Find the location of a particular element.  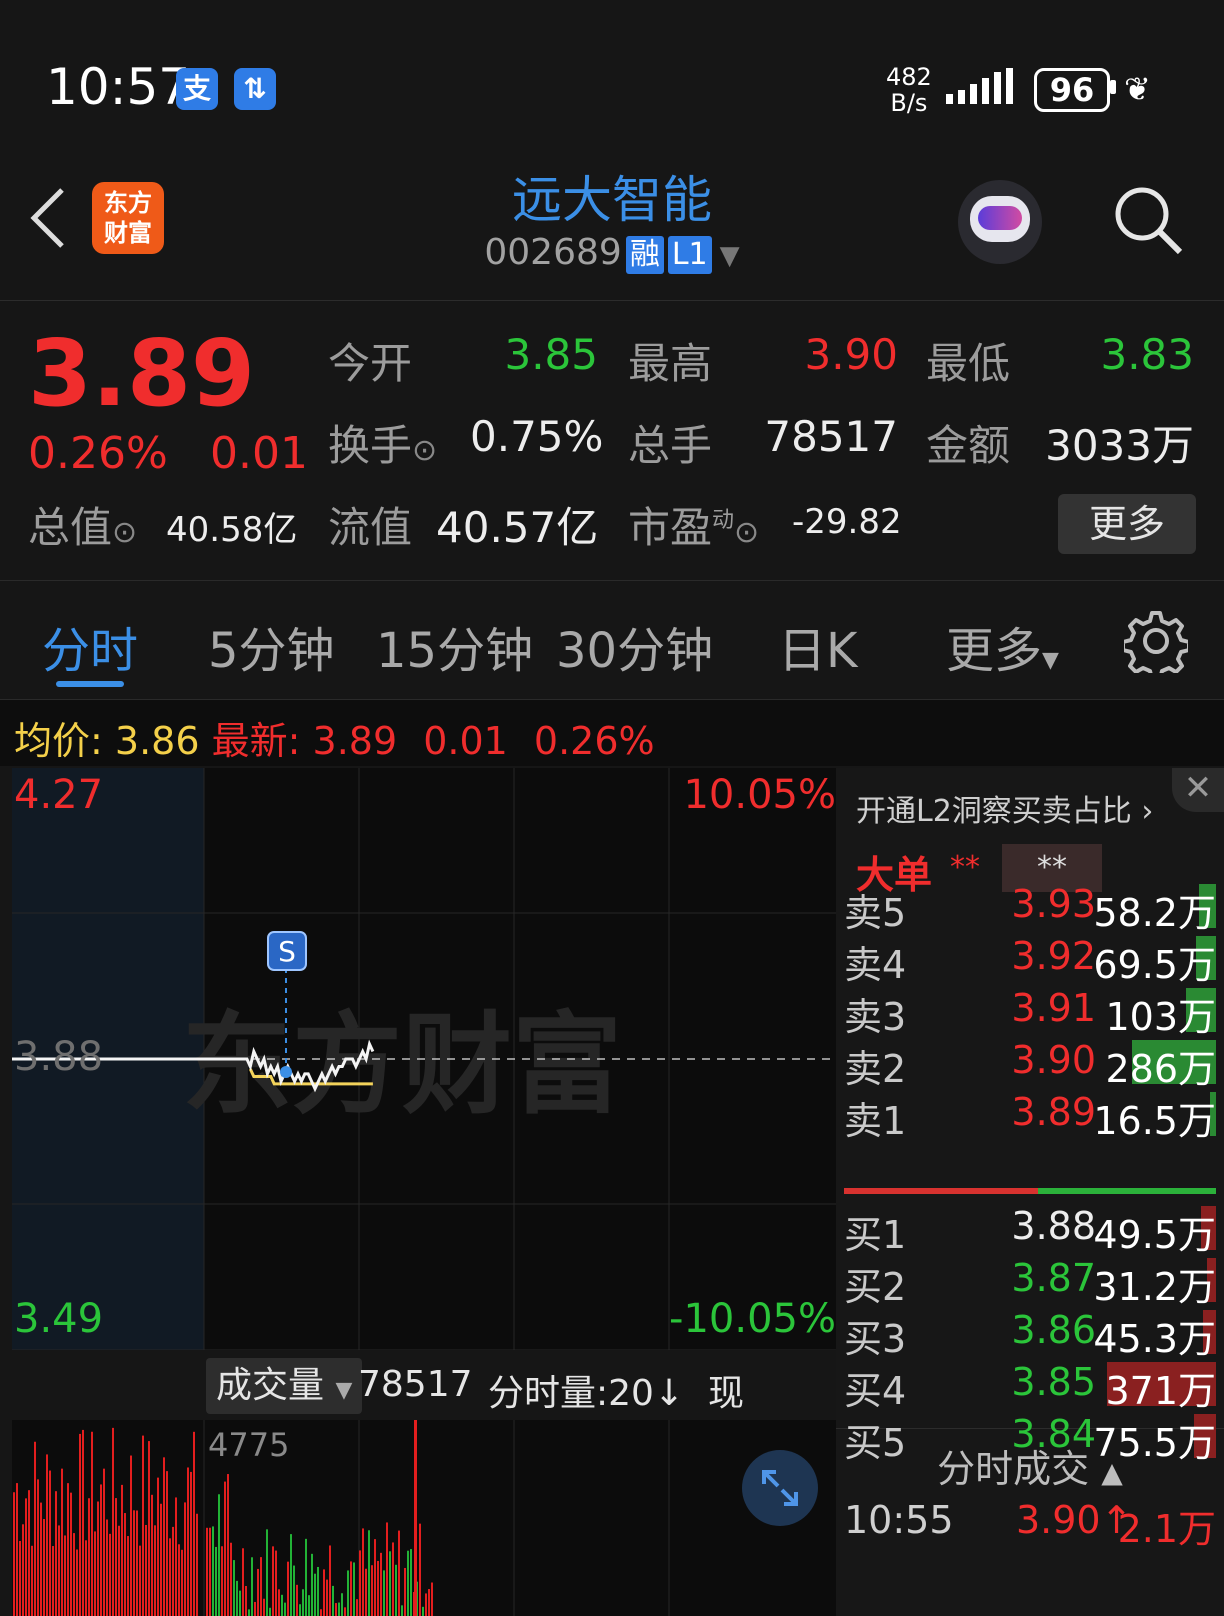

stock-code-row: 002689 融 L1 ▼ is located at coordinates (612, 253).